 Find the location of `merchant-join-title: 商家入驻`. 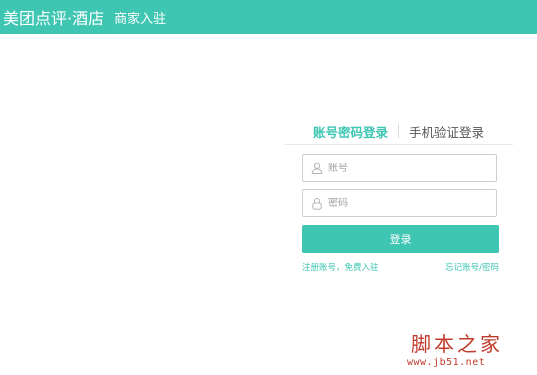

merchant-join-title: 商家入驻 is located at coordinates (140, 19).